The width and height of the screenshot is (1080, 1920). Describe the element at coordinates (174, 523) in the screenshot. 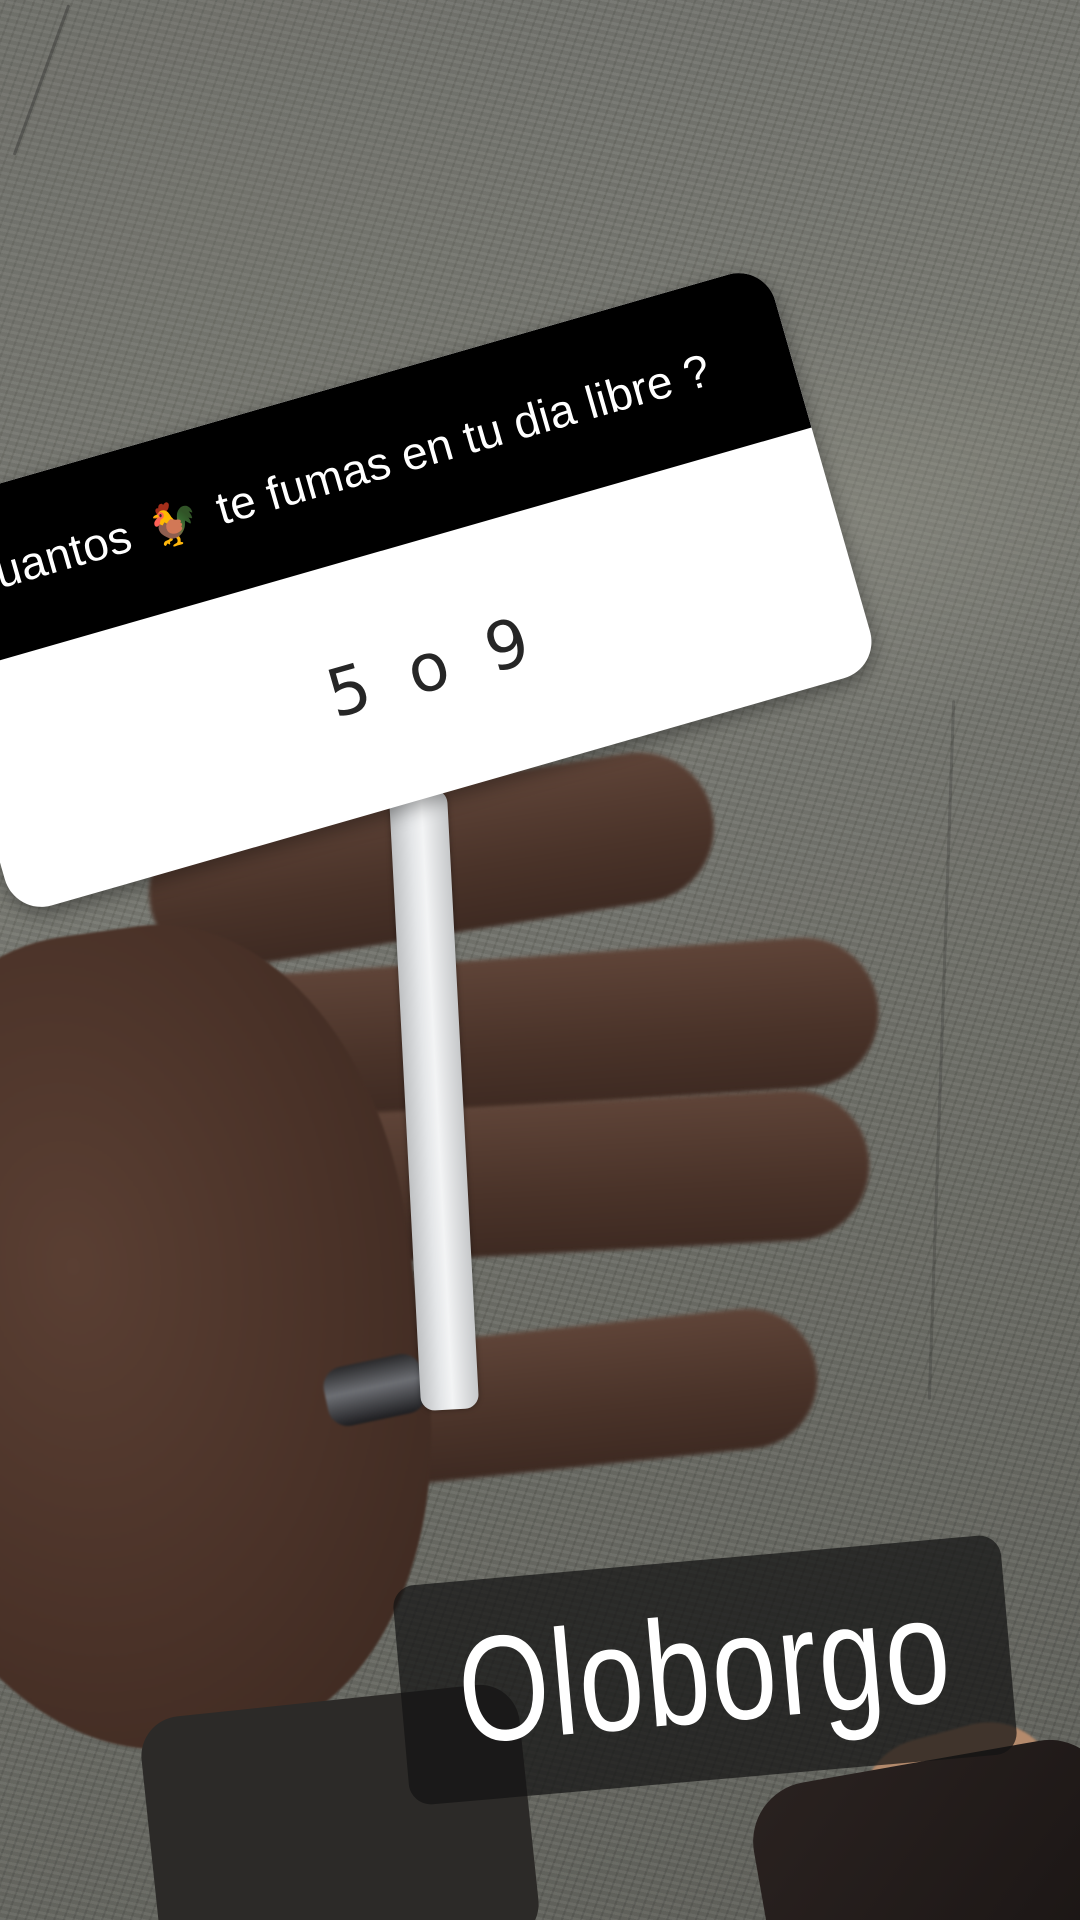

I see `rooster-emoji: 🐓` at that location.